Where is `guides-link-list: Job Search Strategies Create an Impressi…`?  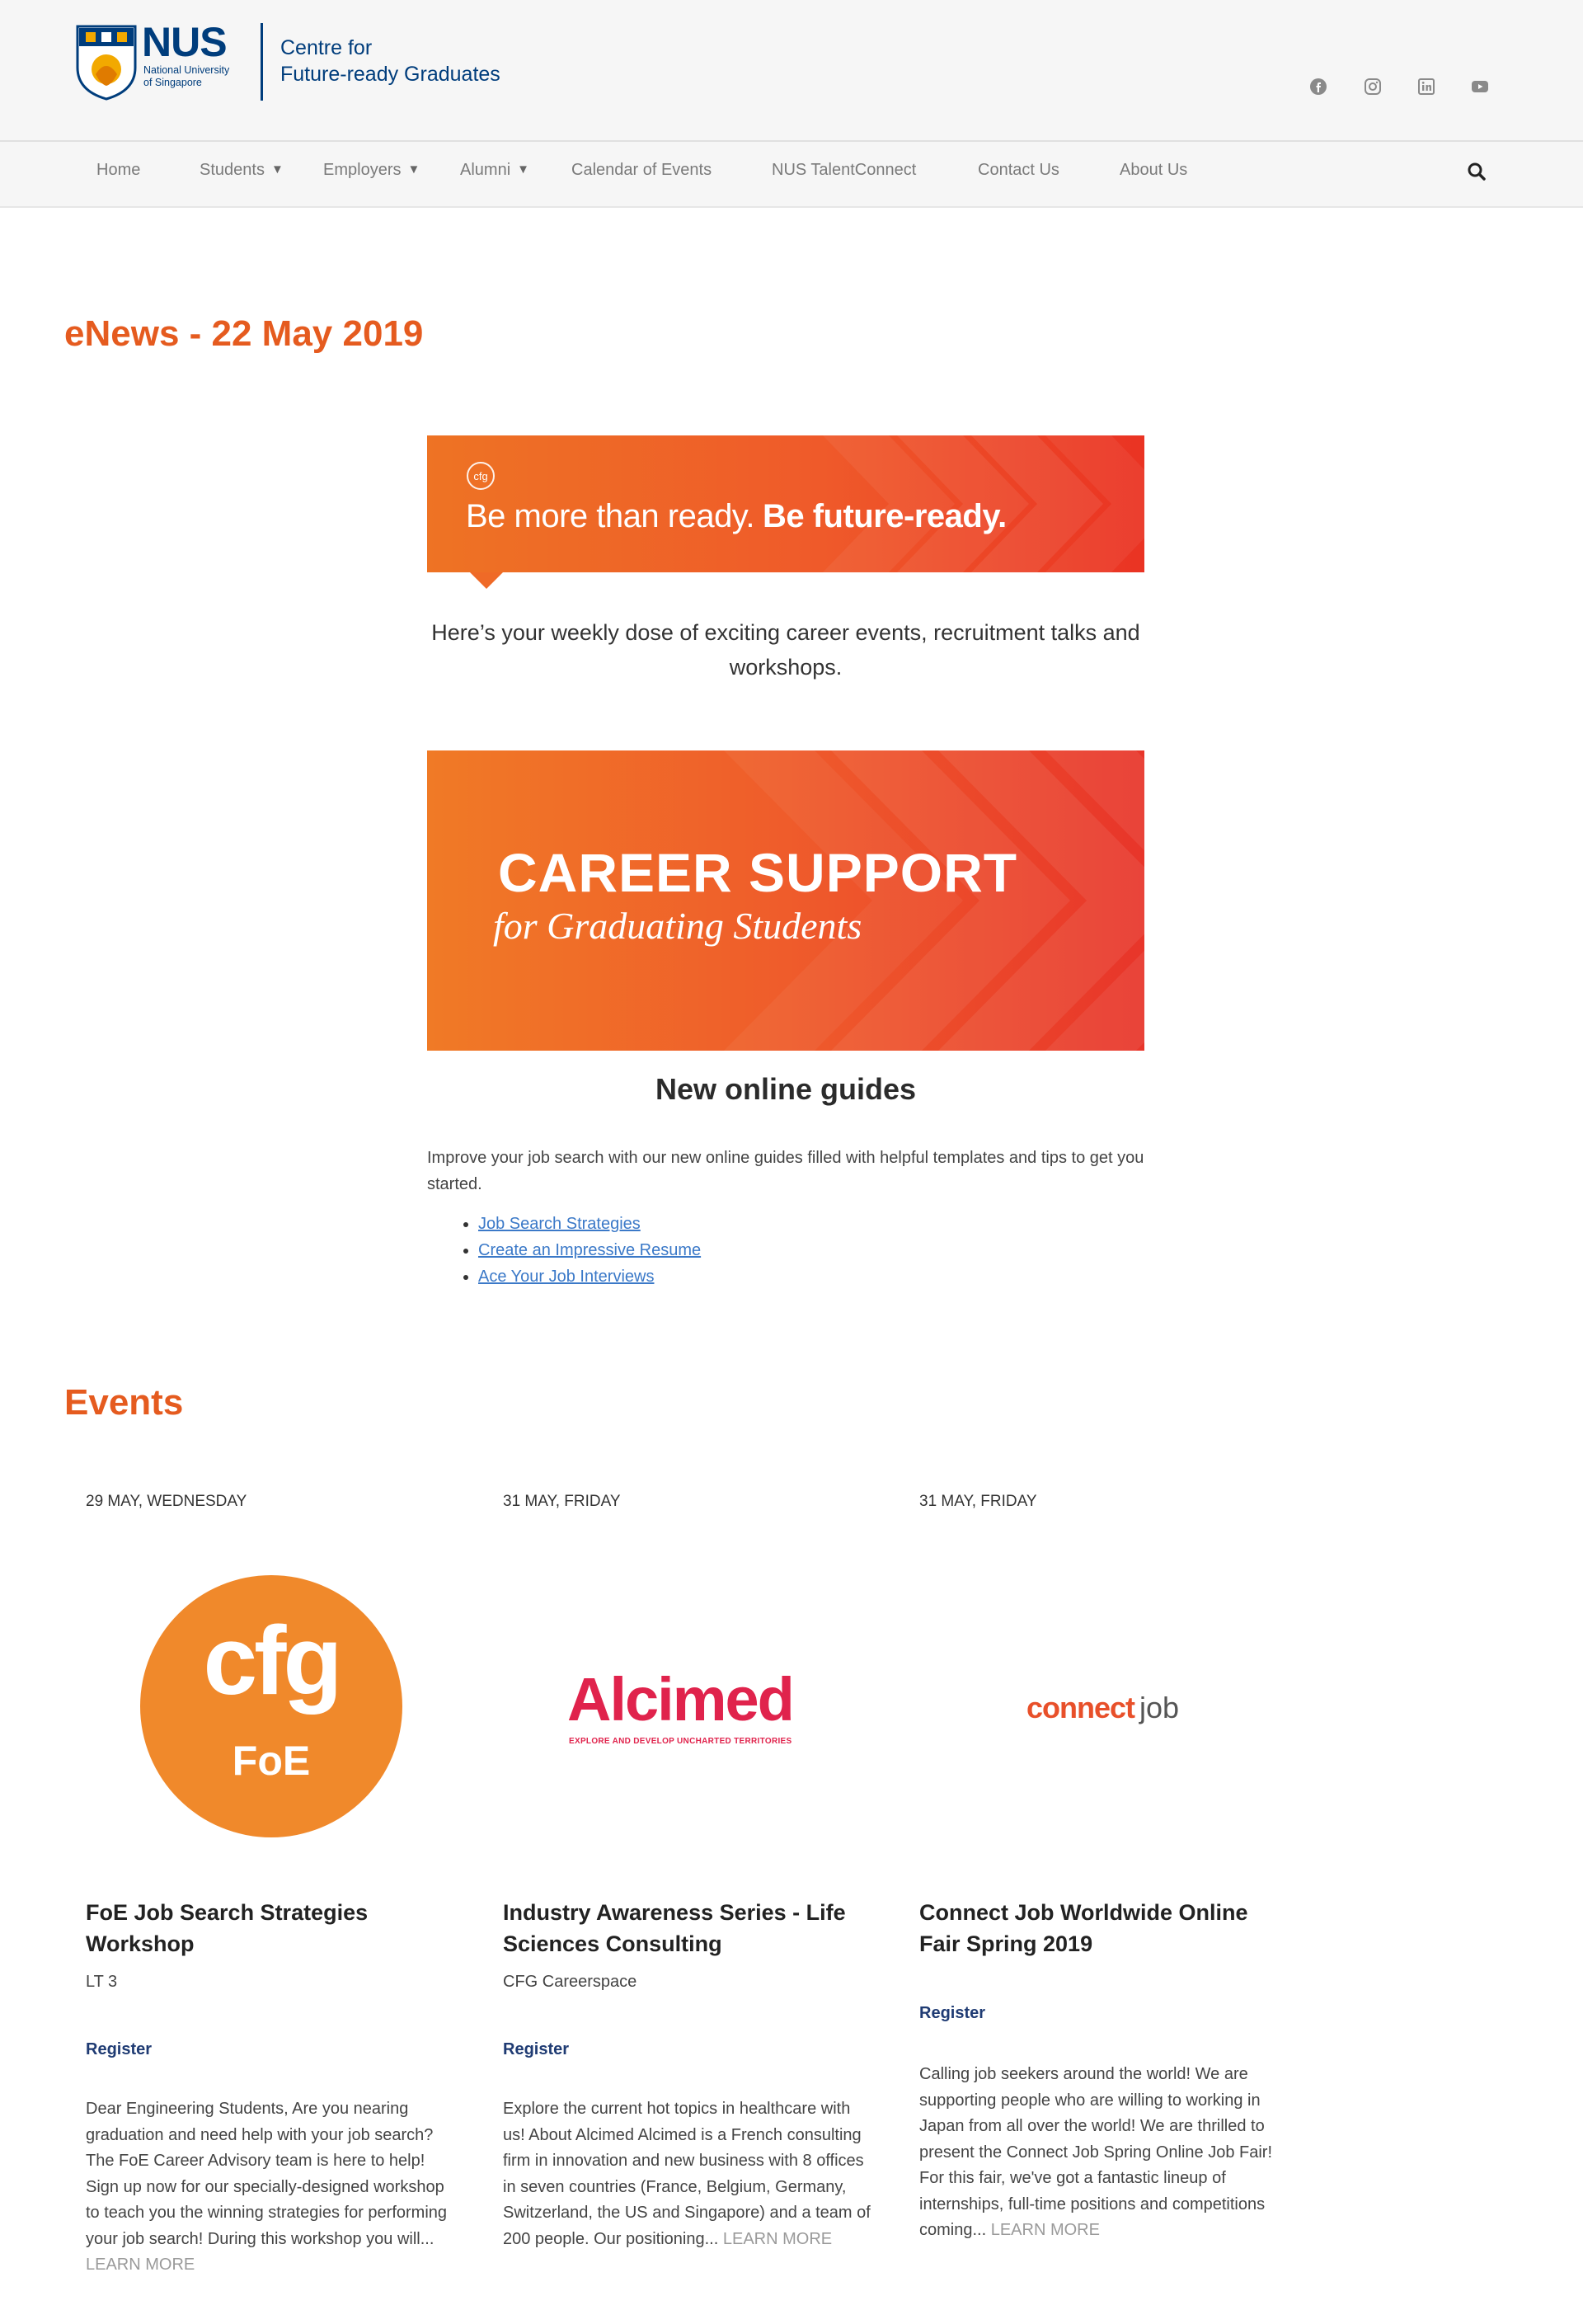
guides-link-list: Job Search Strategies Create an Impressi… is located at coordinates (581, 1251).